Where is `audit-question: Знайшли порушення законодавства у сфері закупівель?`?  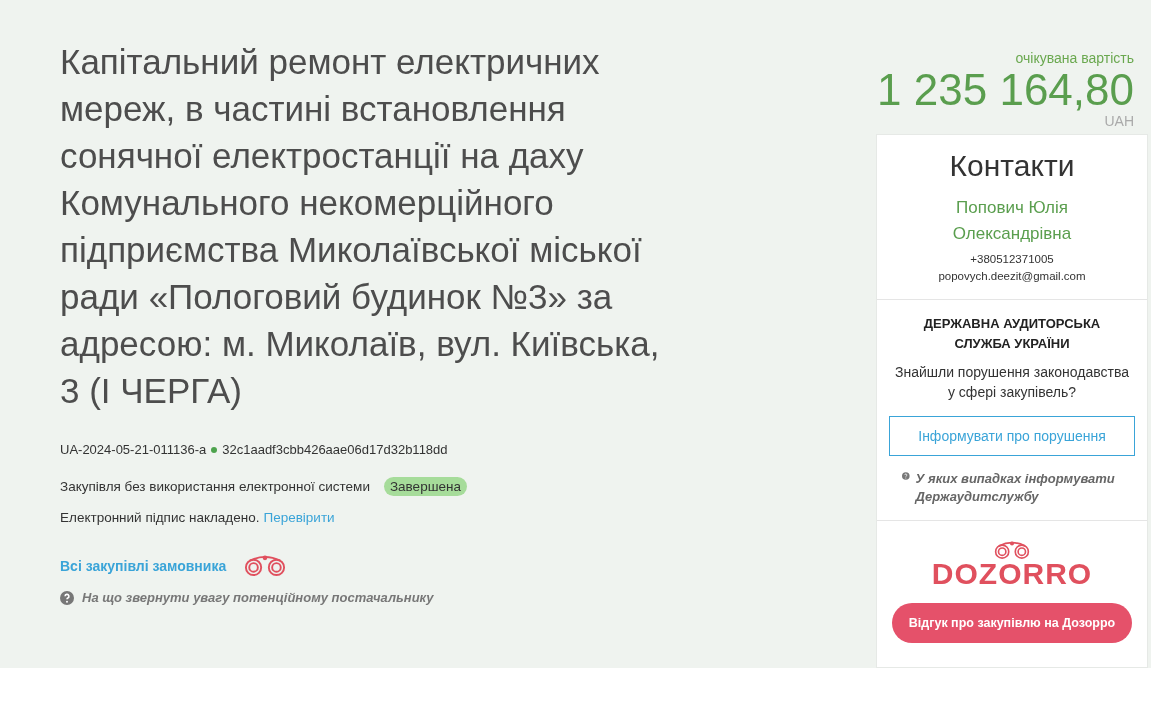
audit-question: Знайшли порушення законодавства у сфері закупівель? is located at coordinates (1012, 382).